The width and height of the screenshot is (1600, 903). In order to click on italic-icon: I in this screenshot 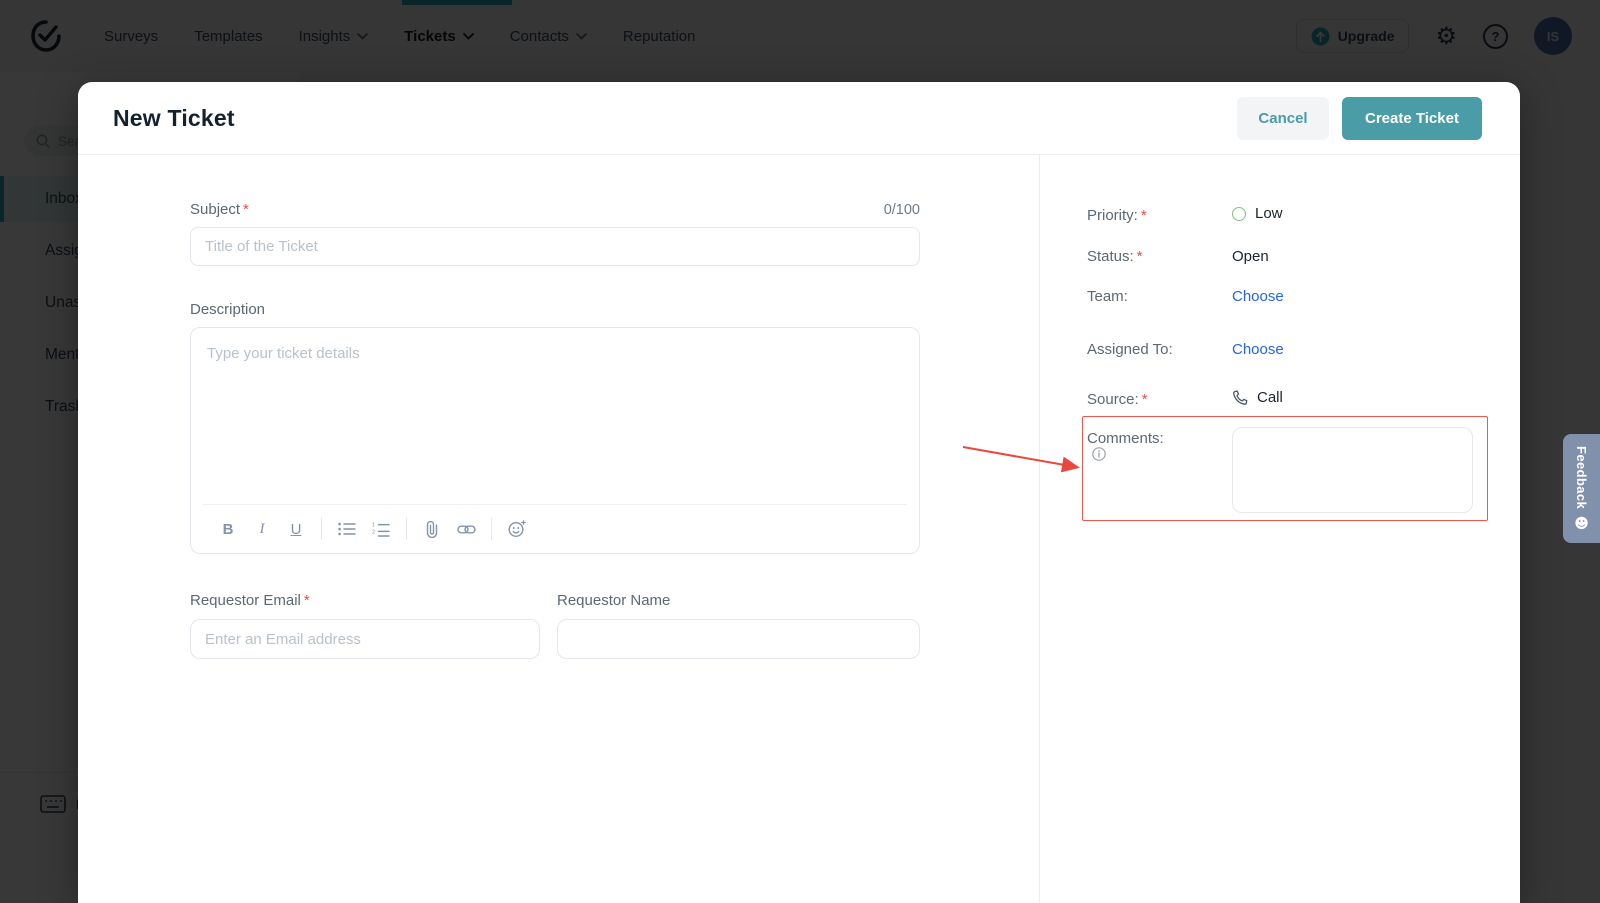, I will do `click(262, 529)`.